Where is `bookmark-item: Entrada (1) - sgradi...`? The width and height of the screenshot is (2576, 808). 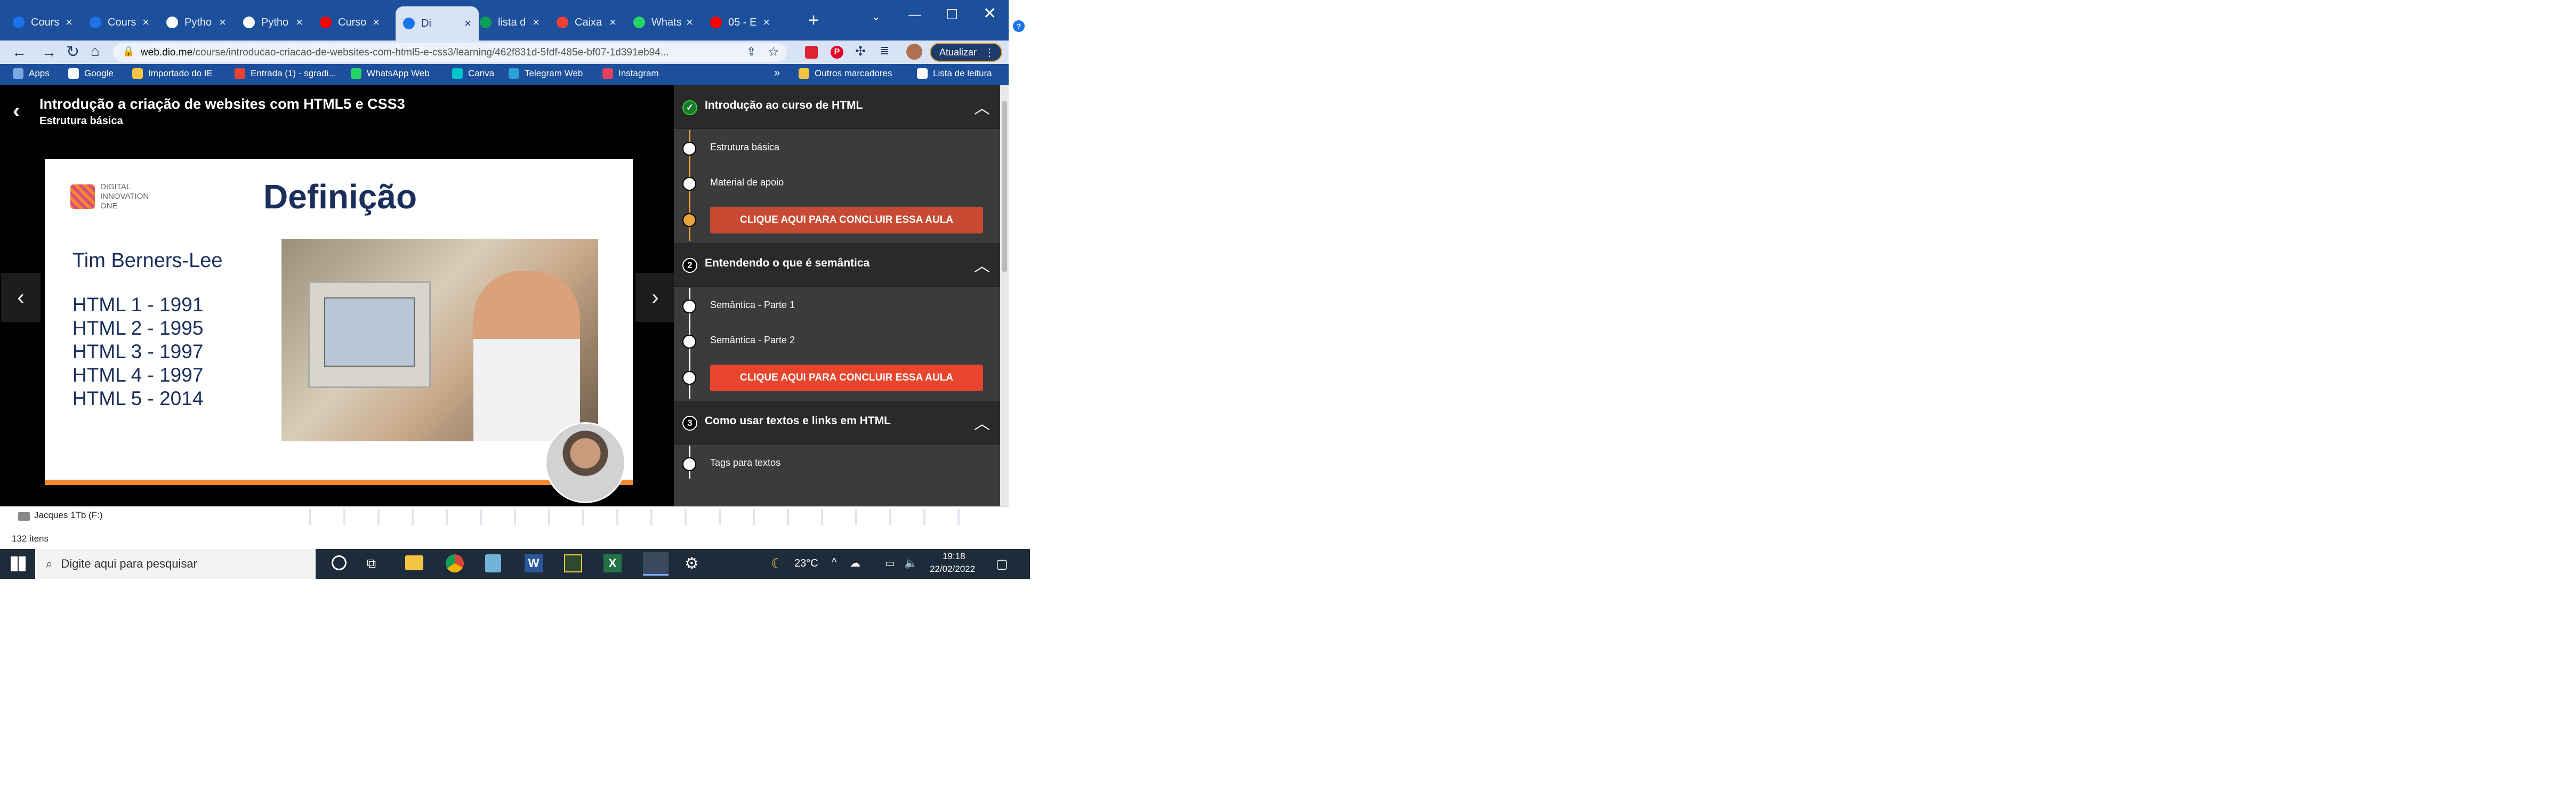 bookmark-item: Entrada (1) - sgradi... is located at coordinates (285, 73).